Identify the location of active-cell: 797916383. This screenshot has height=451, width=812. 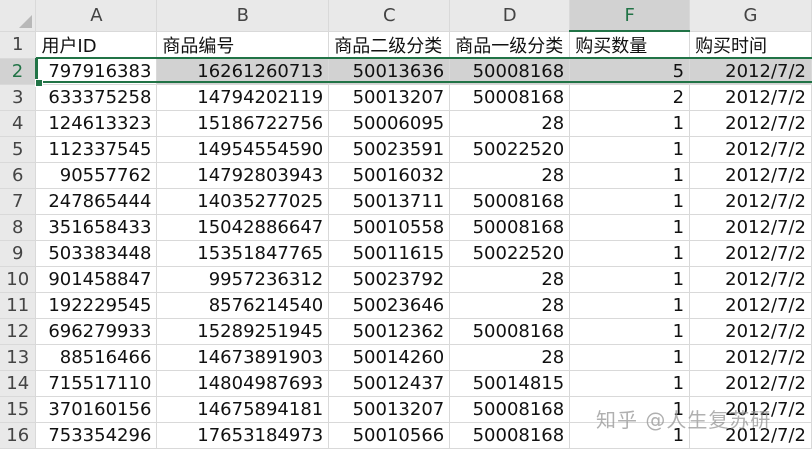
(96, 71).